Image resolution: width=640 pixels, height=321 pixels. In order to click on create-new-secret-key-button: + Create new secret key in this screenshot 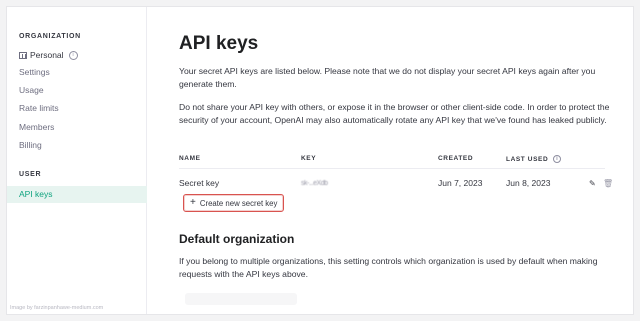, I will do `click(234, 203)`.